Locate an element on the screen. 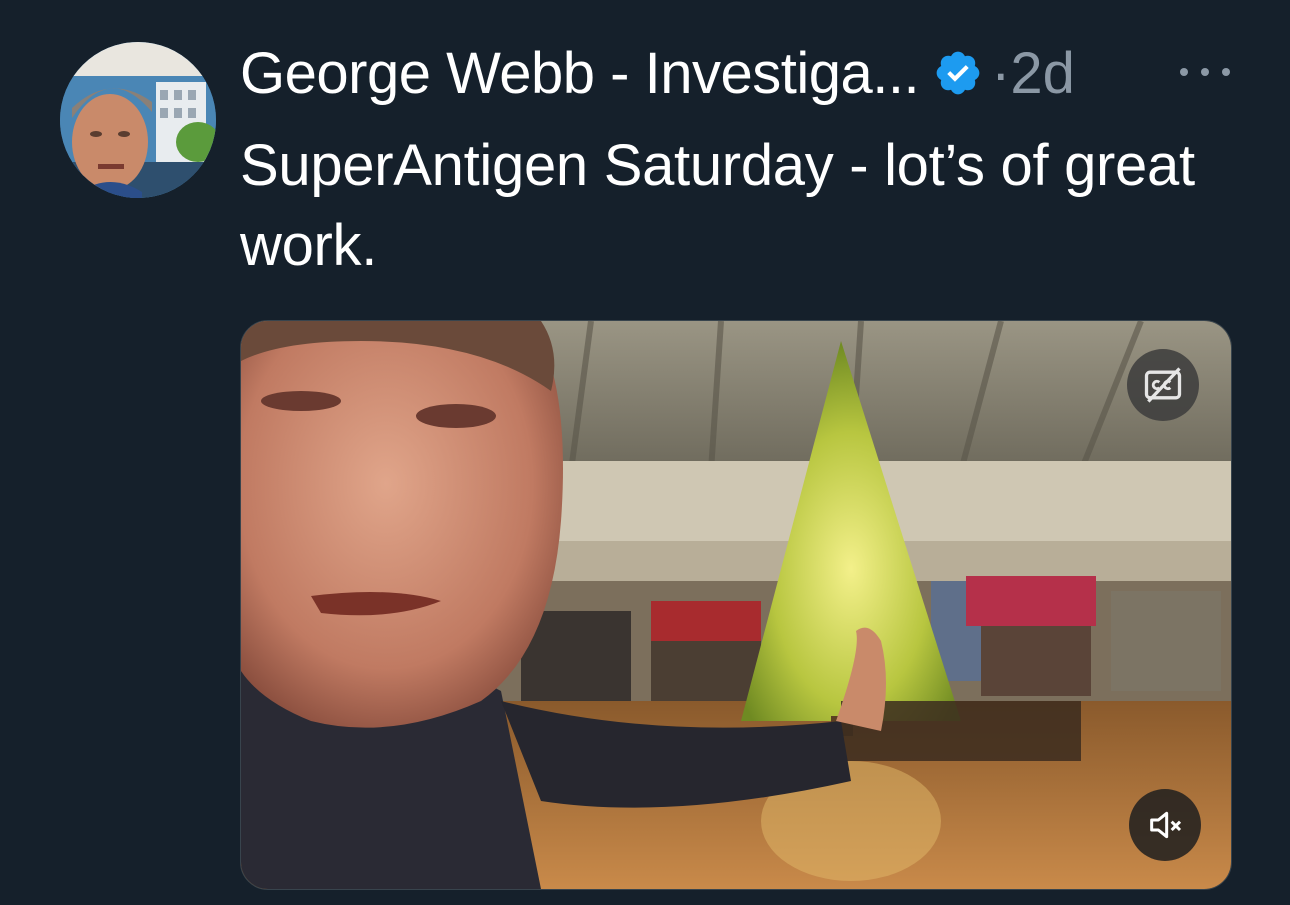 The image size is (1290, 905). tweet-timestamp: 2d is located at coordinates (1042, 73).